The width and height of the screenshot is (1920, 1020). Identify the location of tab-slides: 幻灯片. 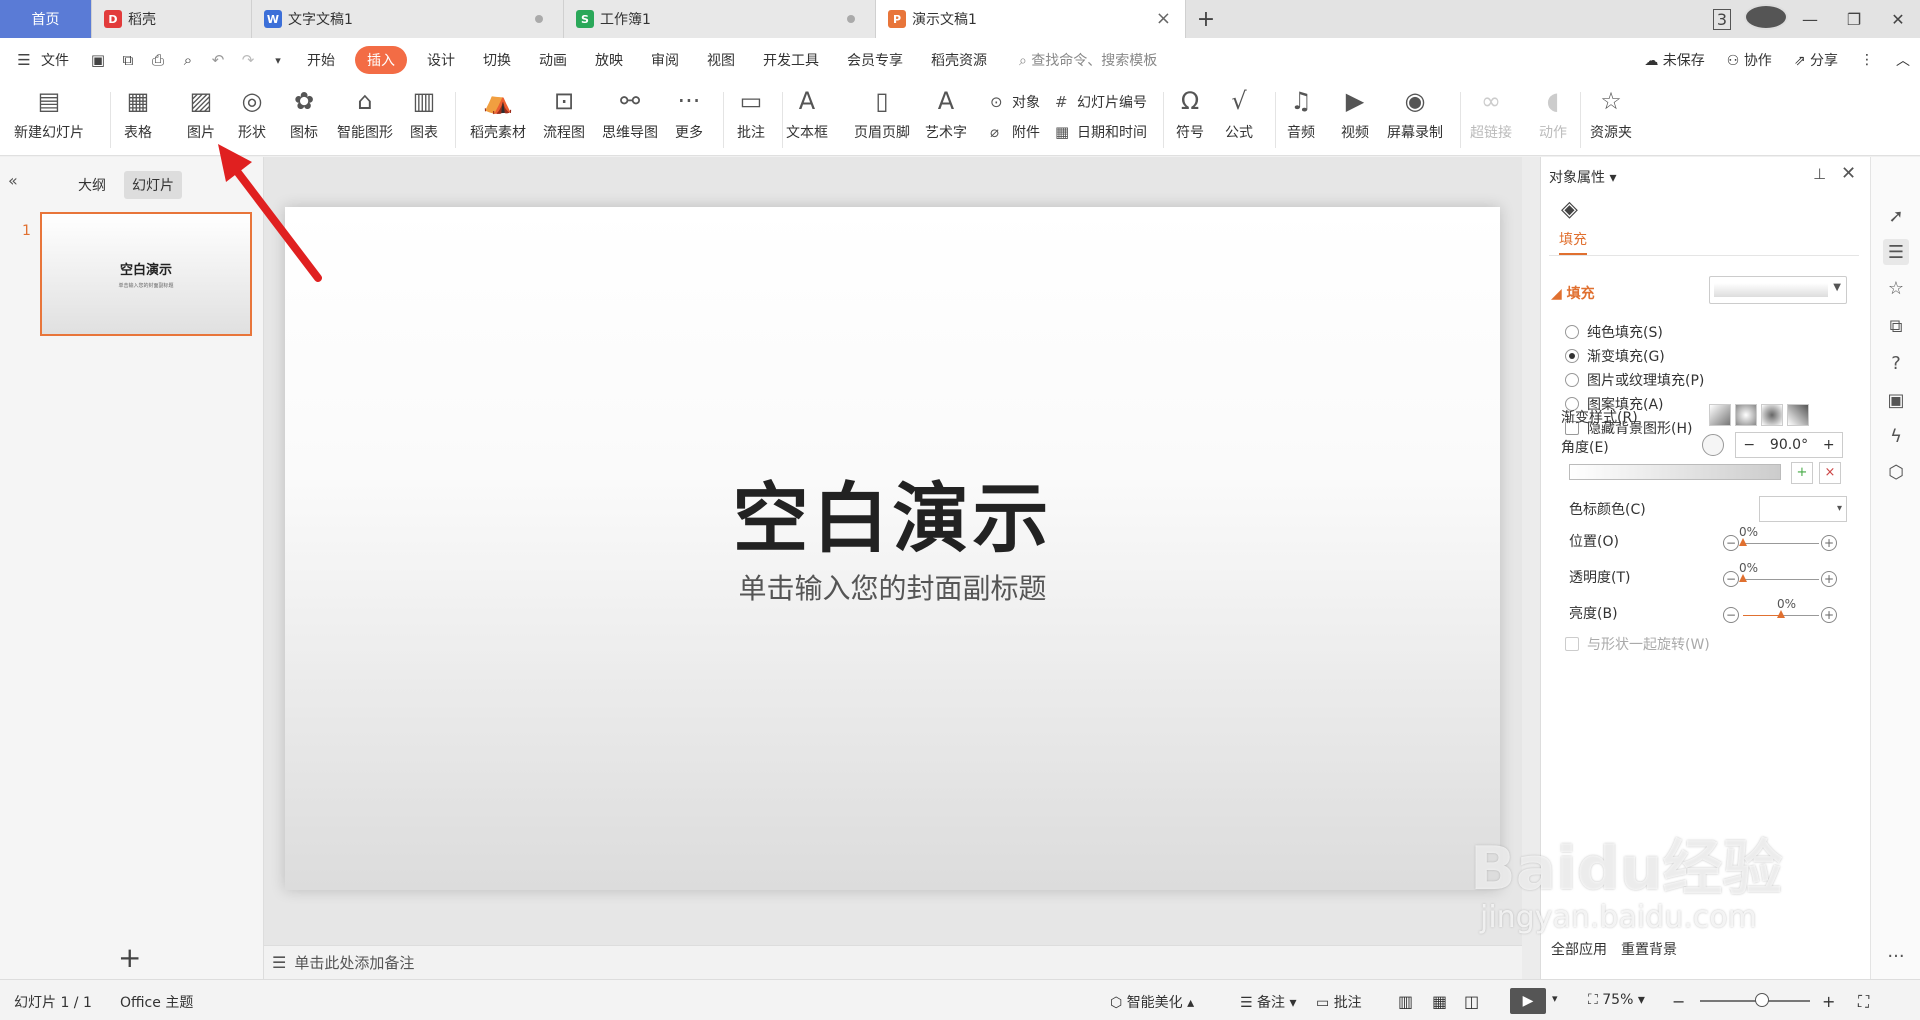
(153, 185).